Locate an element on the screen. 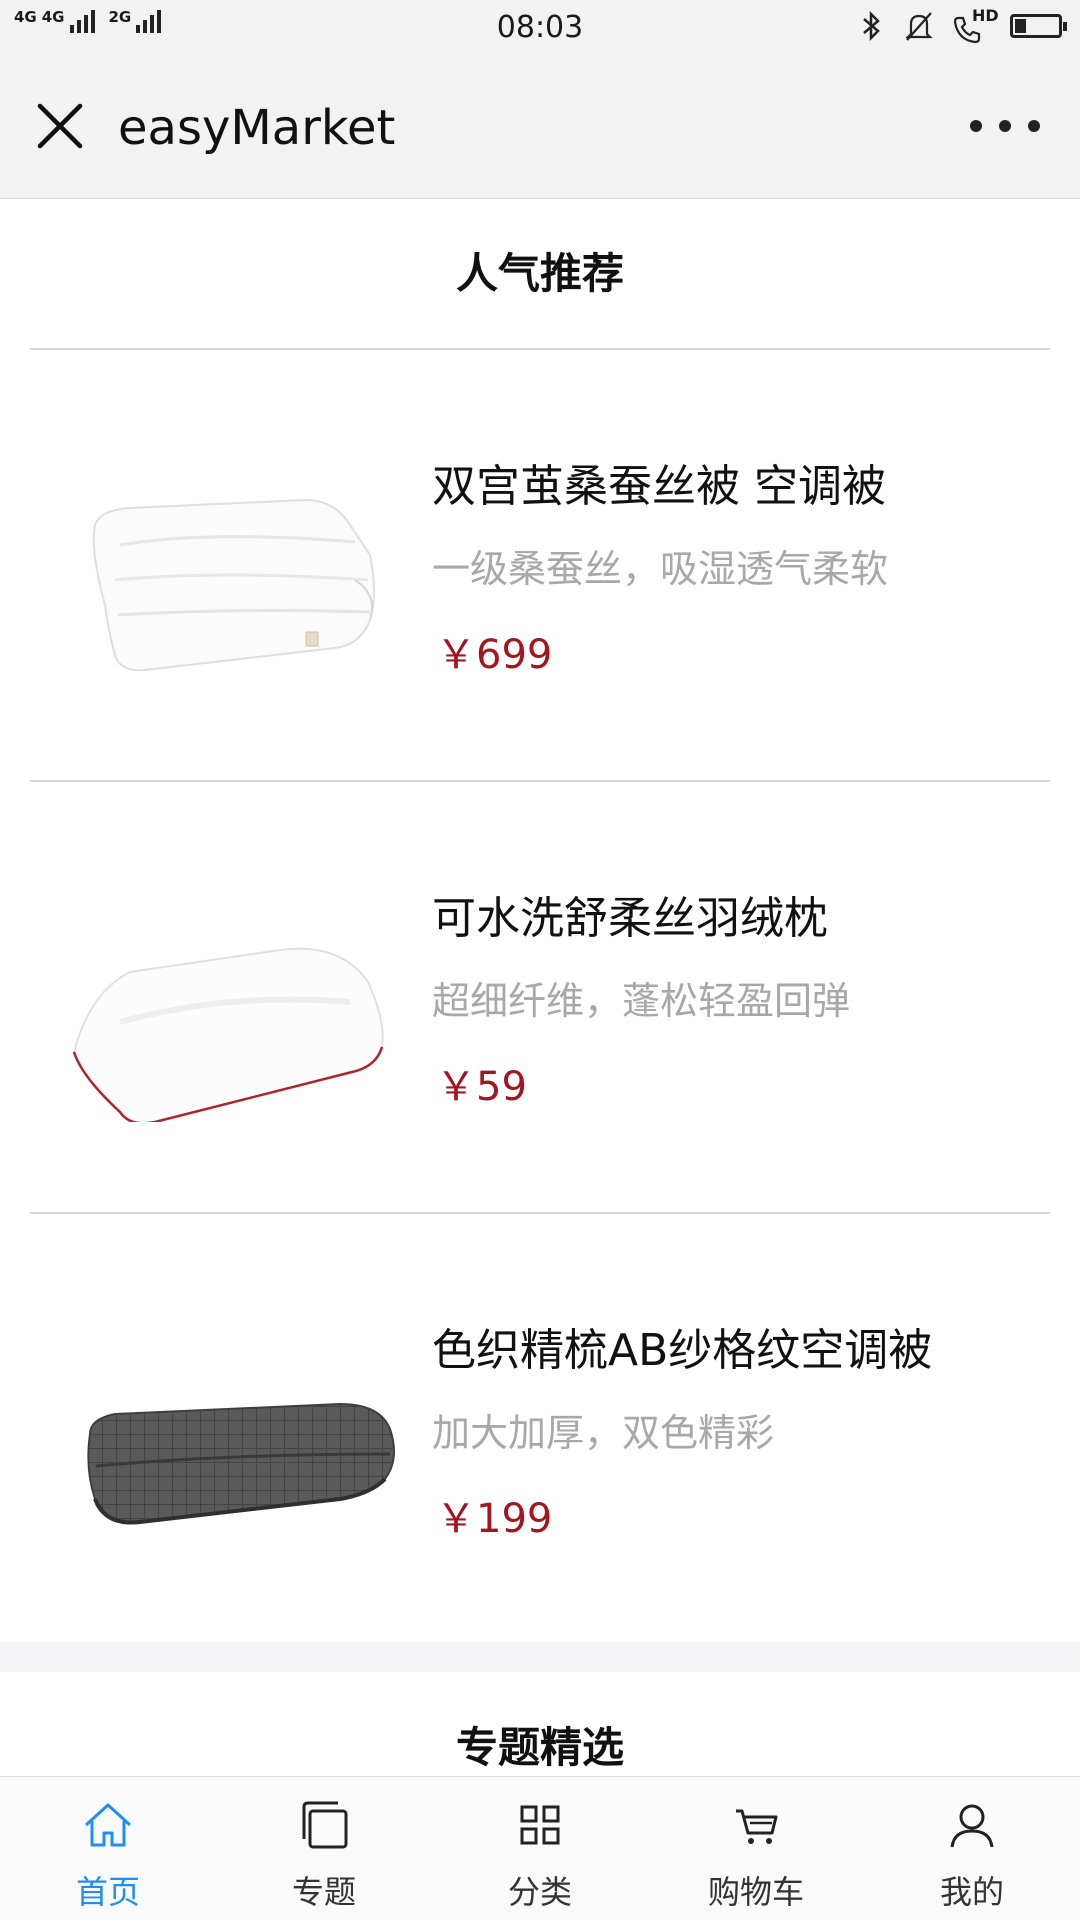 This screenshot has width=1080, height=1921. tab-topic: 专题 is located at coordinates (324, 1849).